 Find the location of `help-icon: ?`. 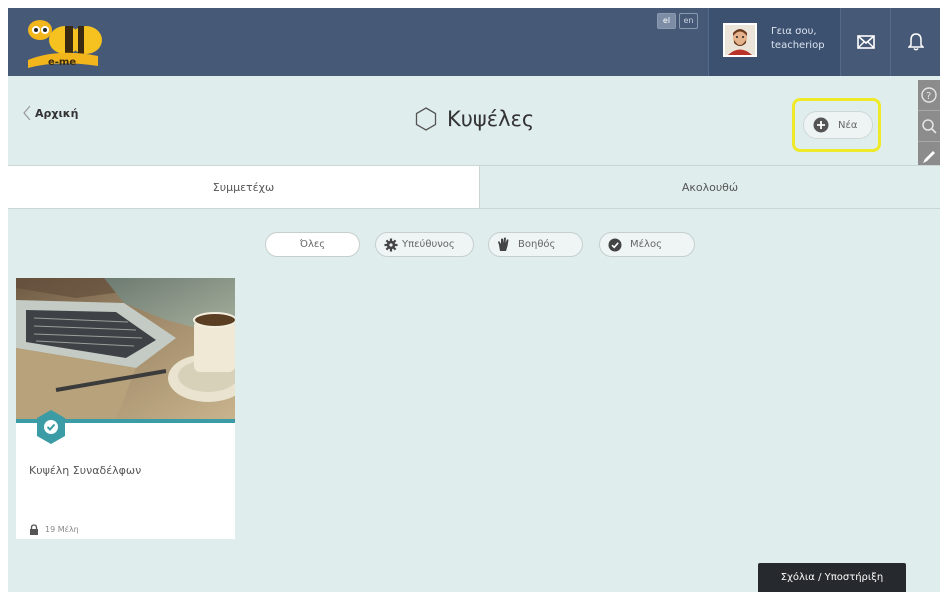

help-icon: ? is located at coordinates (929, 95).